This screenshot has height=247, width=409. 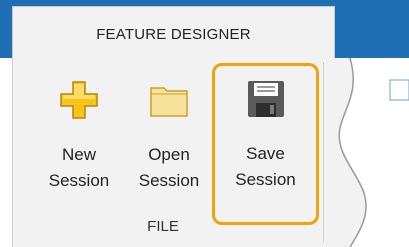 What do you see at coordinates (79, 167) in the screenshot?
I see `new-session-label: New Session` at bounding box center [79, 167].